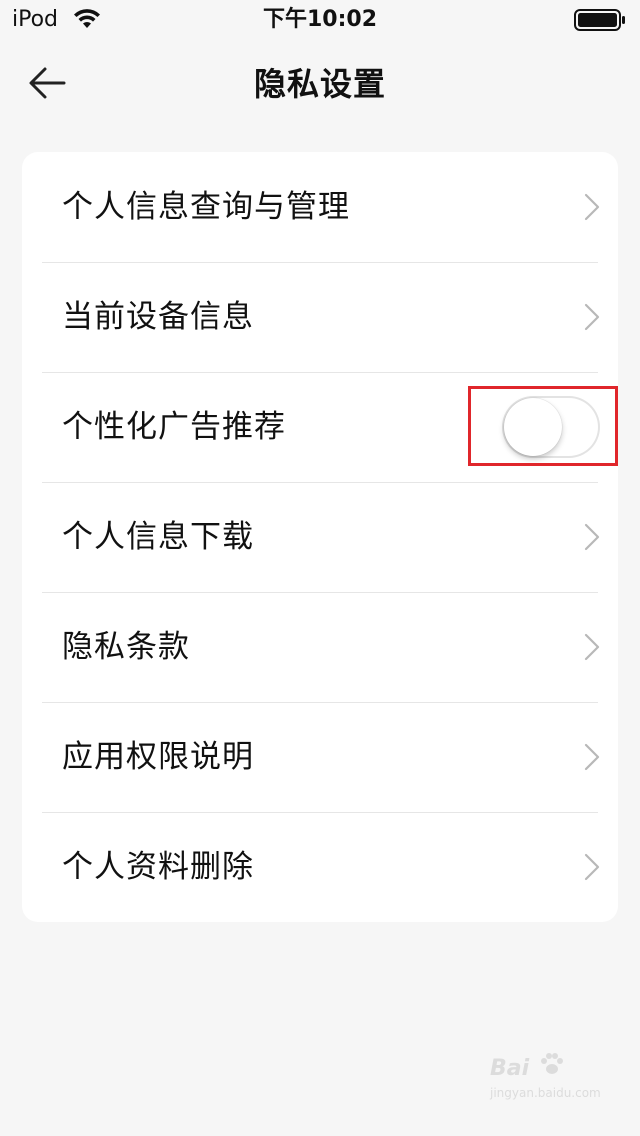  What do you see at coordinates (320, 317) in the screenshot?
I see `settings-item-device-info: 当前设备信息` at bounding box center [320, 317].